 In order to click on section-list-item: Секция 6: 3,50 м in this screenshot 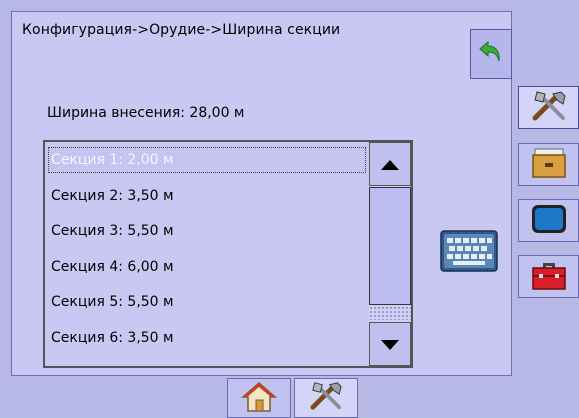, I will do `click(207, 338)`.